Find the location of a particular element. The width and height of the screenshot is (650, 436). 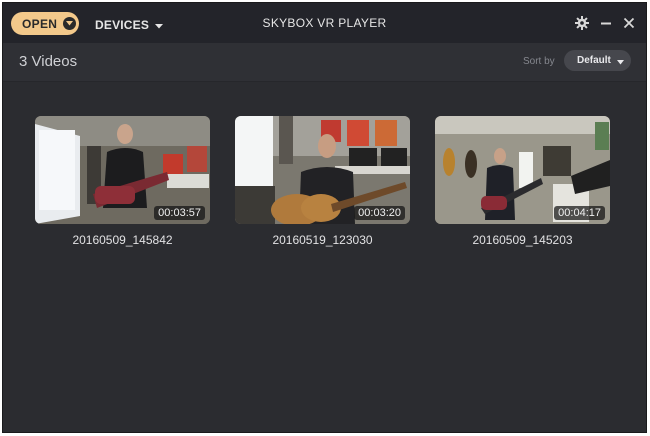

video-thumbnail: 00:03:20 is located at coordinates (322, 170).